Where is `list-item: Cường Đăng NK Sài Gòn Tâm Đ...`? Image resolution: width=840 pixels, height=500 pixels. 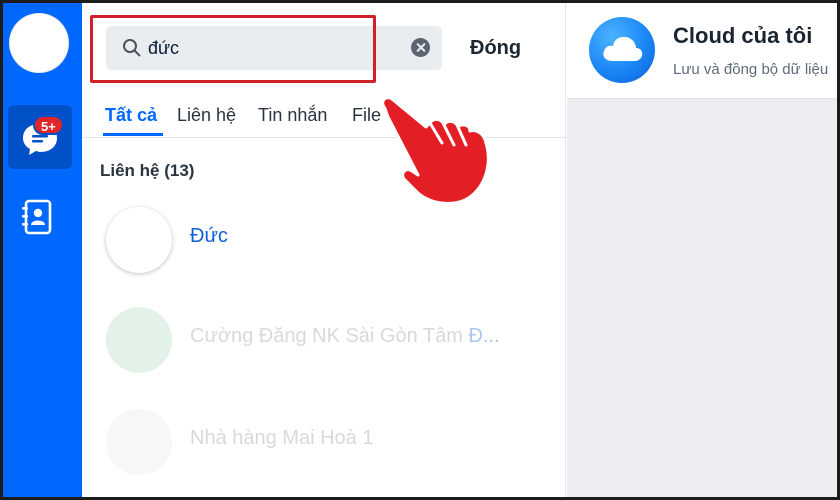 list-item: Cường Đăng NK Sài Gòn Tâm Đ... is located at coordinates (324, 341).